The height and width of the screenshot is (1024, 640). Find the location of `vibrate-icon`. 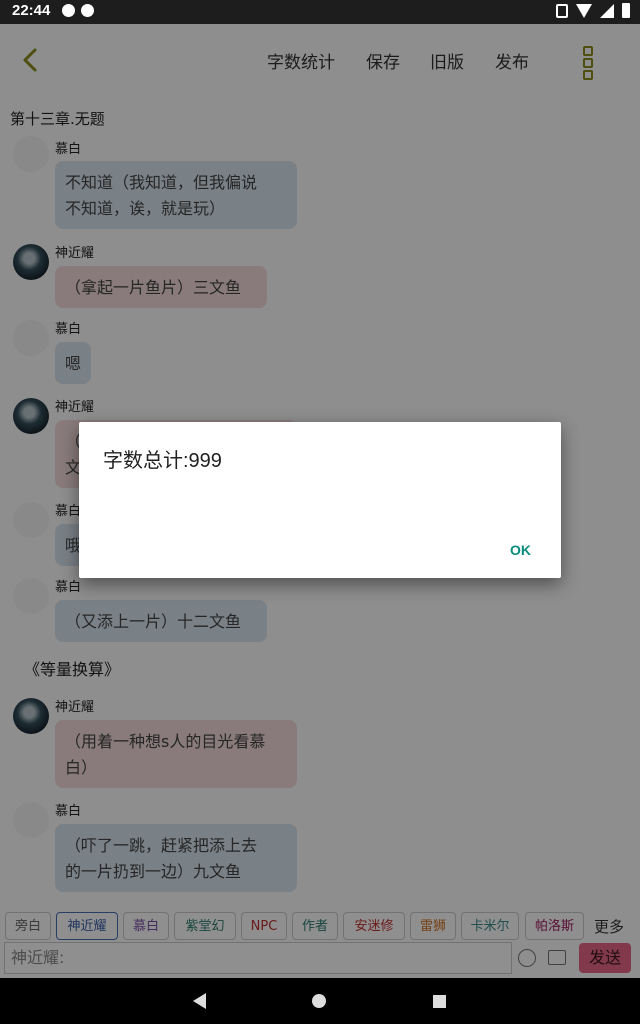

vibrate-icon is located at coordinates (562, 10).